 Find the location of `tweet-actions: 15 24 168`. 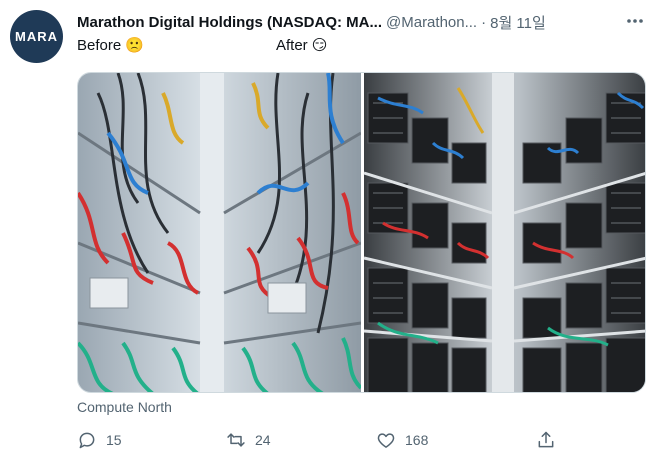

tweet-actions: 15 24 168 is located at coordinates (317, 440).